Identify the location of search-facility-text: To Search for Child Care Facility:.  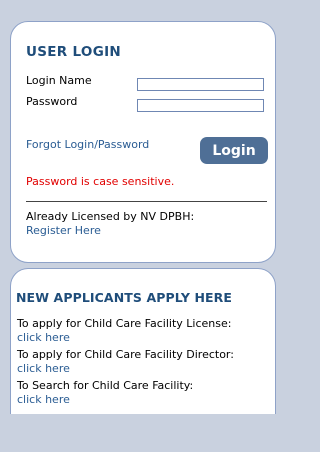
(105, 385).